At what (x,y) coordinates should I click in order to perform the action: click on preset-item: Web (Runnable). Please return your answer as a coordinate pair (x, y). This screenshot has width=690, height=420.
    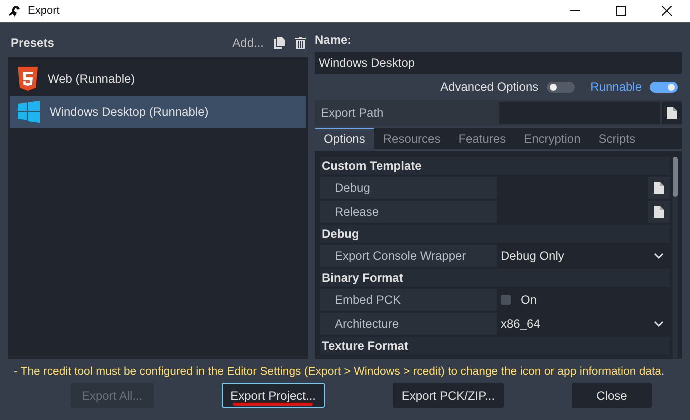
    Looking at the image, I should click on (158, 79).